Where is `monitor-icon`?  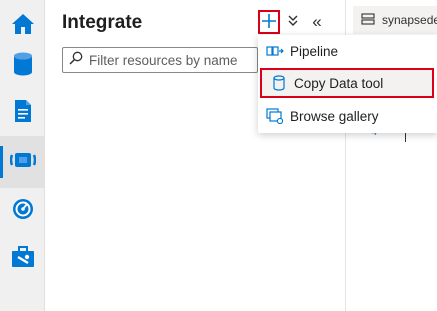 monitor-icon is located at coordinates (23, 211).